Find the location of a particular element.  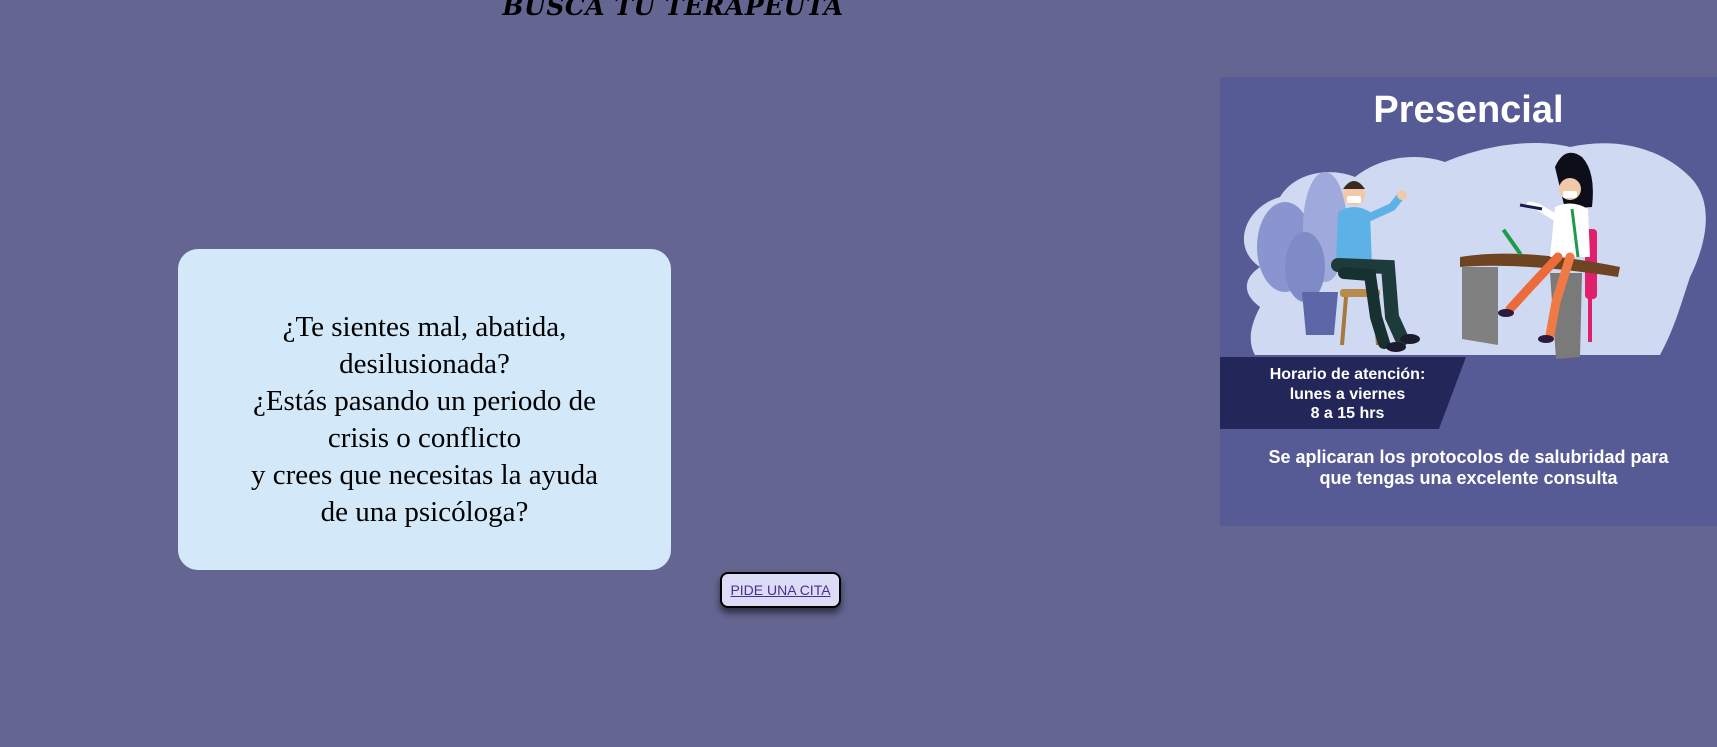

protocol-line: que tengas una excelente consulta is located at coordinates (1468, 478).